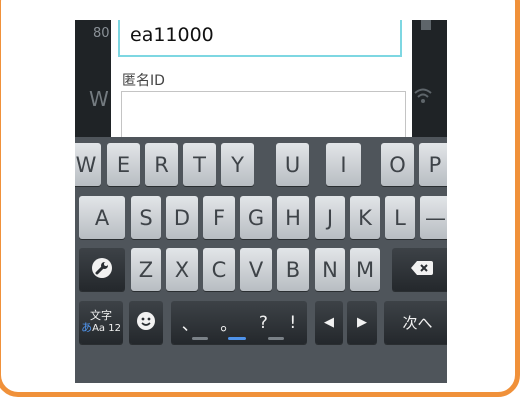  I want to click on next-key: 次へ, so click(415, 322).